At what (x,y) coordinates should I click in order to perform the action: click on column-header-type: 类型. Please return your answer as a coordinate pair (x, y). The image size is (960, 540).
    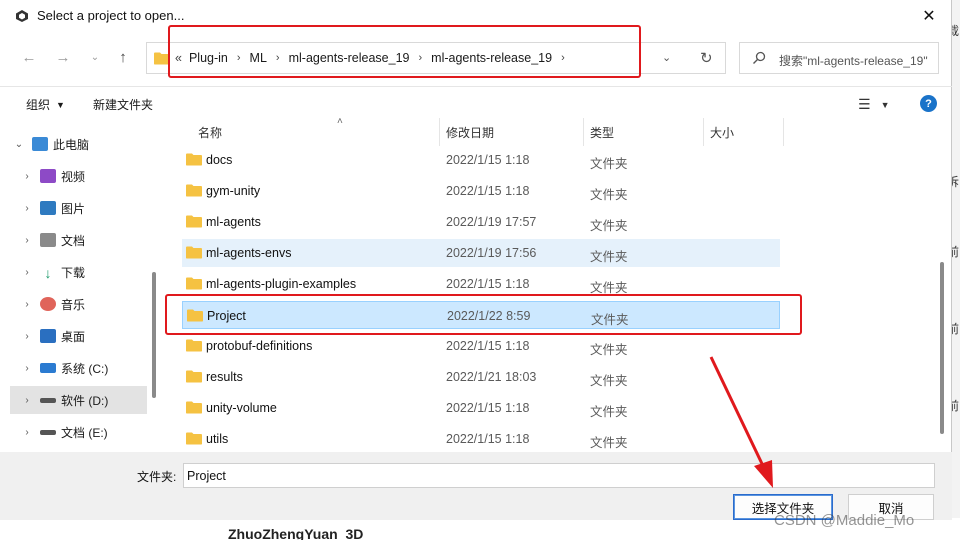
    Looking at the image, I should click on (644, 132).